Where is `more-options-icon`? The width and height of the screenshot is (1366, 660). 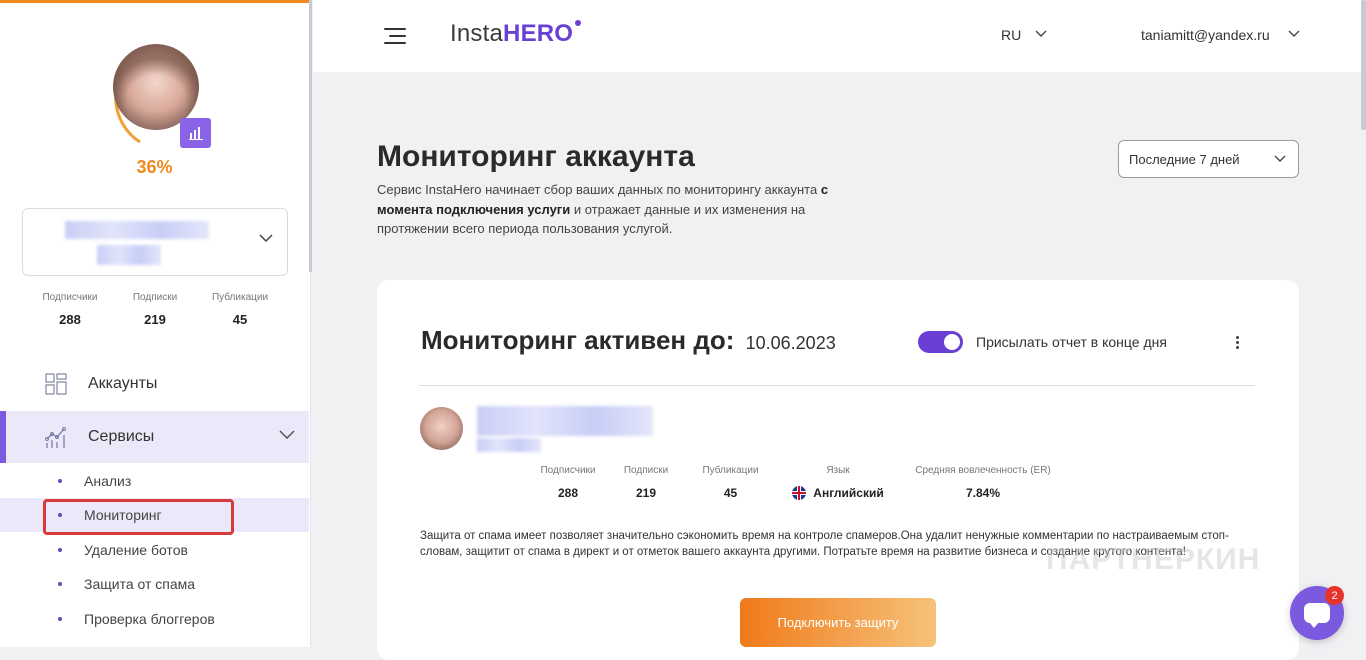 more-options-icon is located at coordinates (1238, 343).